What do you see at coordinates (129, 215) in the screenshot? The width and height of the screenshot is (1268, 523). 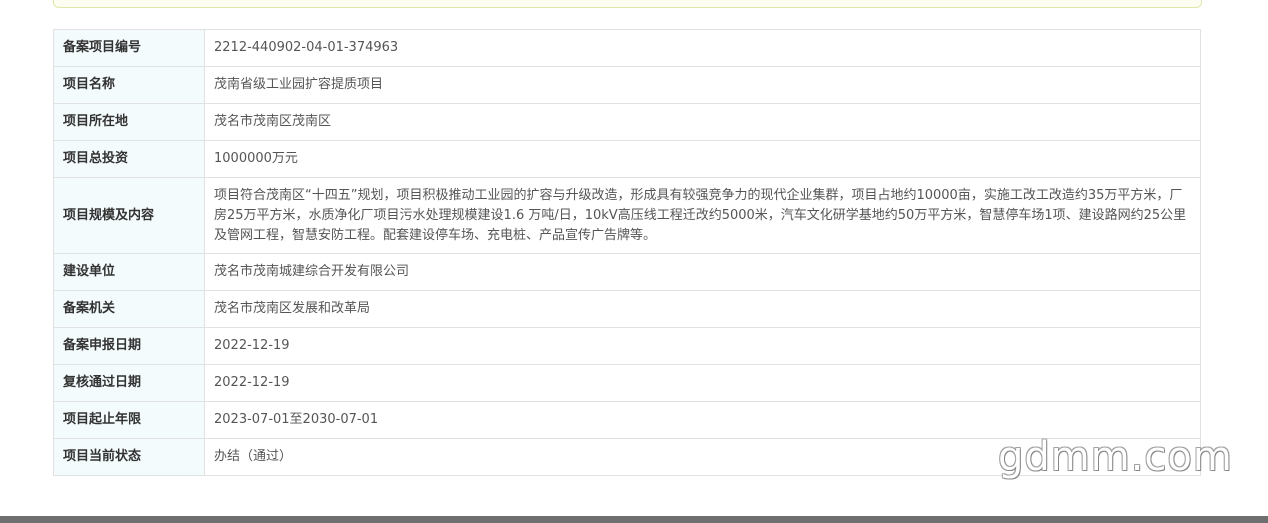 I see `row-label: 项目规模及内容` at bounding box center [129, 215].